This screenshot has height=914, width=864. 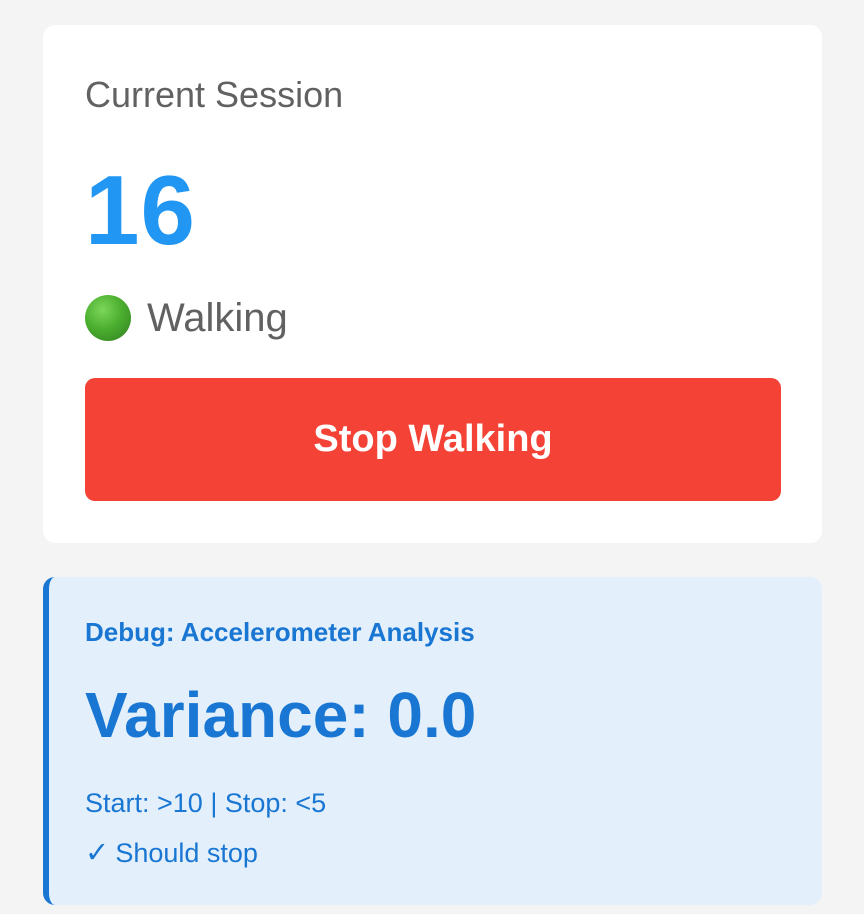 I want to click on walking-status: Walking, so click(x=186, y=318).